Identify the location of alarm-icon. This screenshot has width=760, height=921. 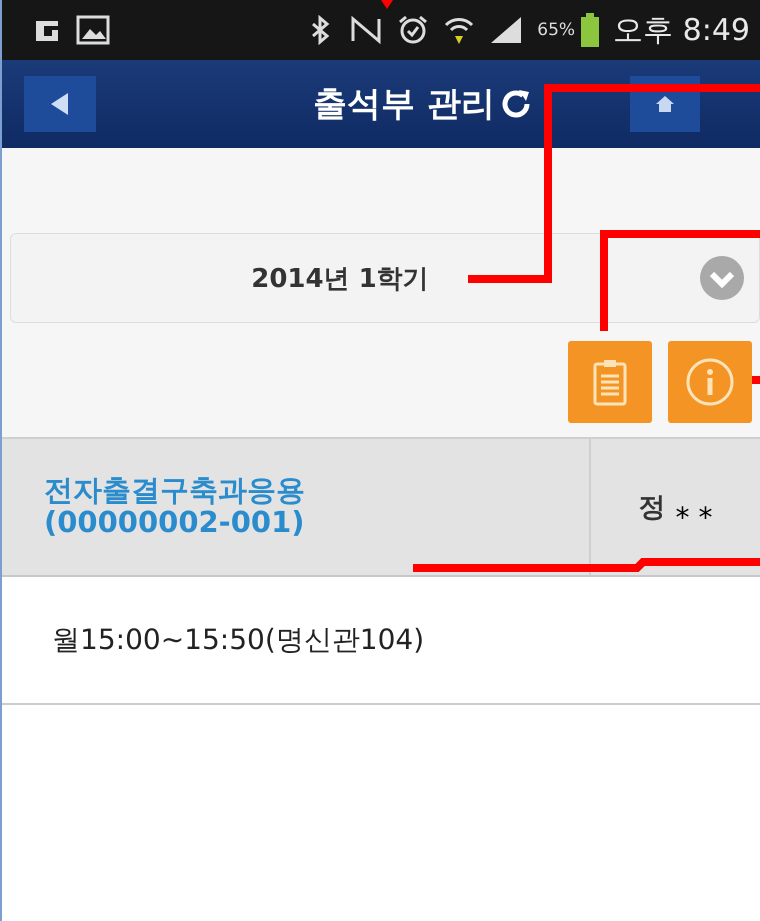
(413, 30).